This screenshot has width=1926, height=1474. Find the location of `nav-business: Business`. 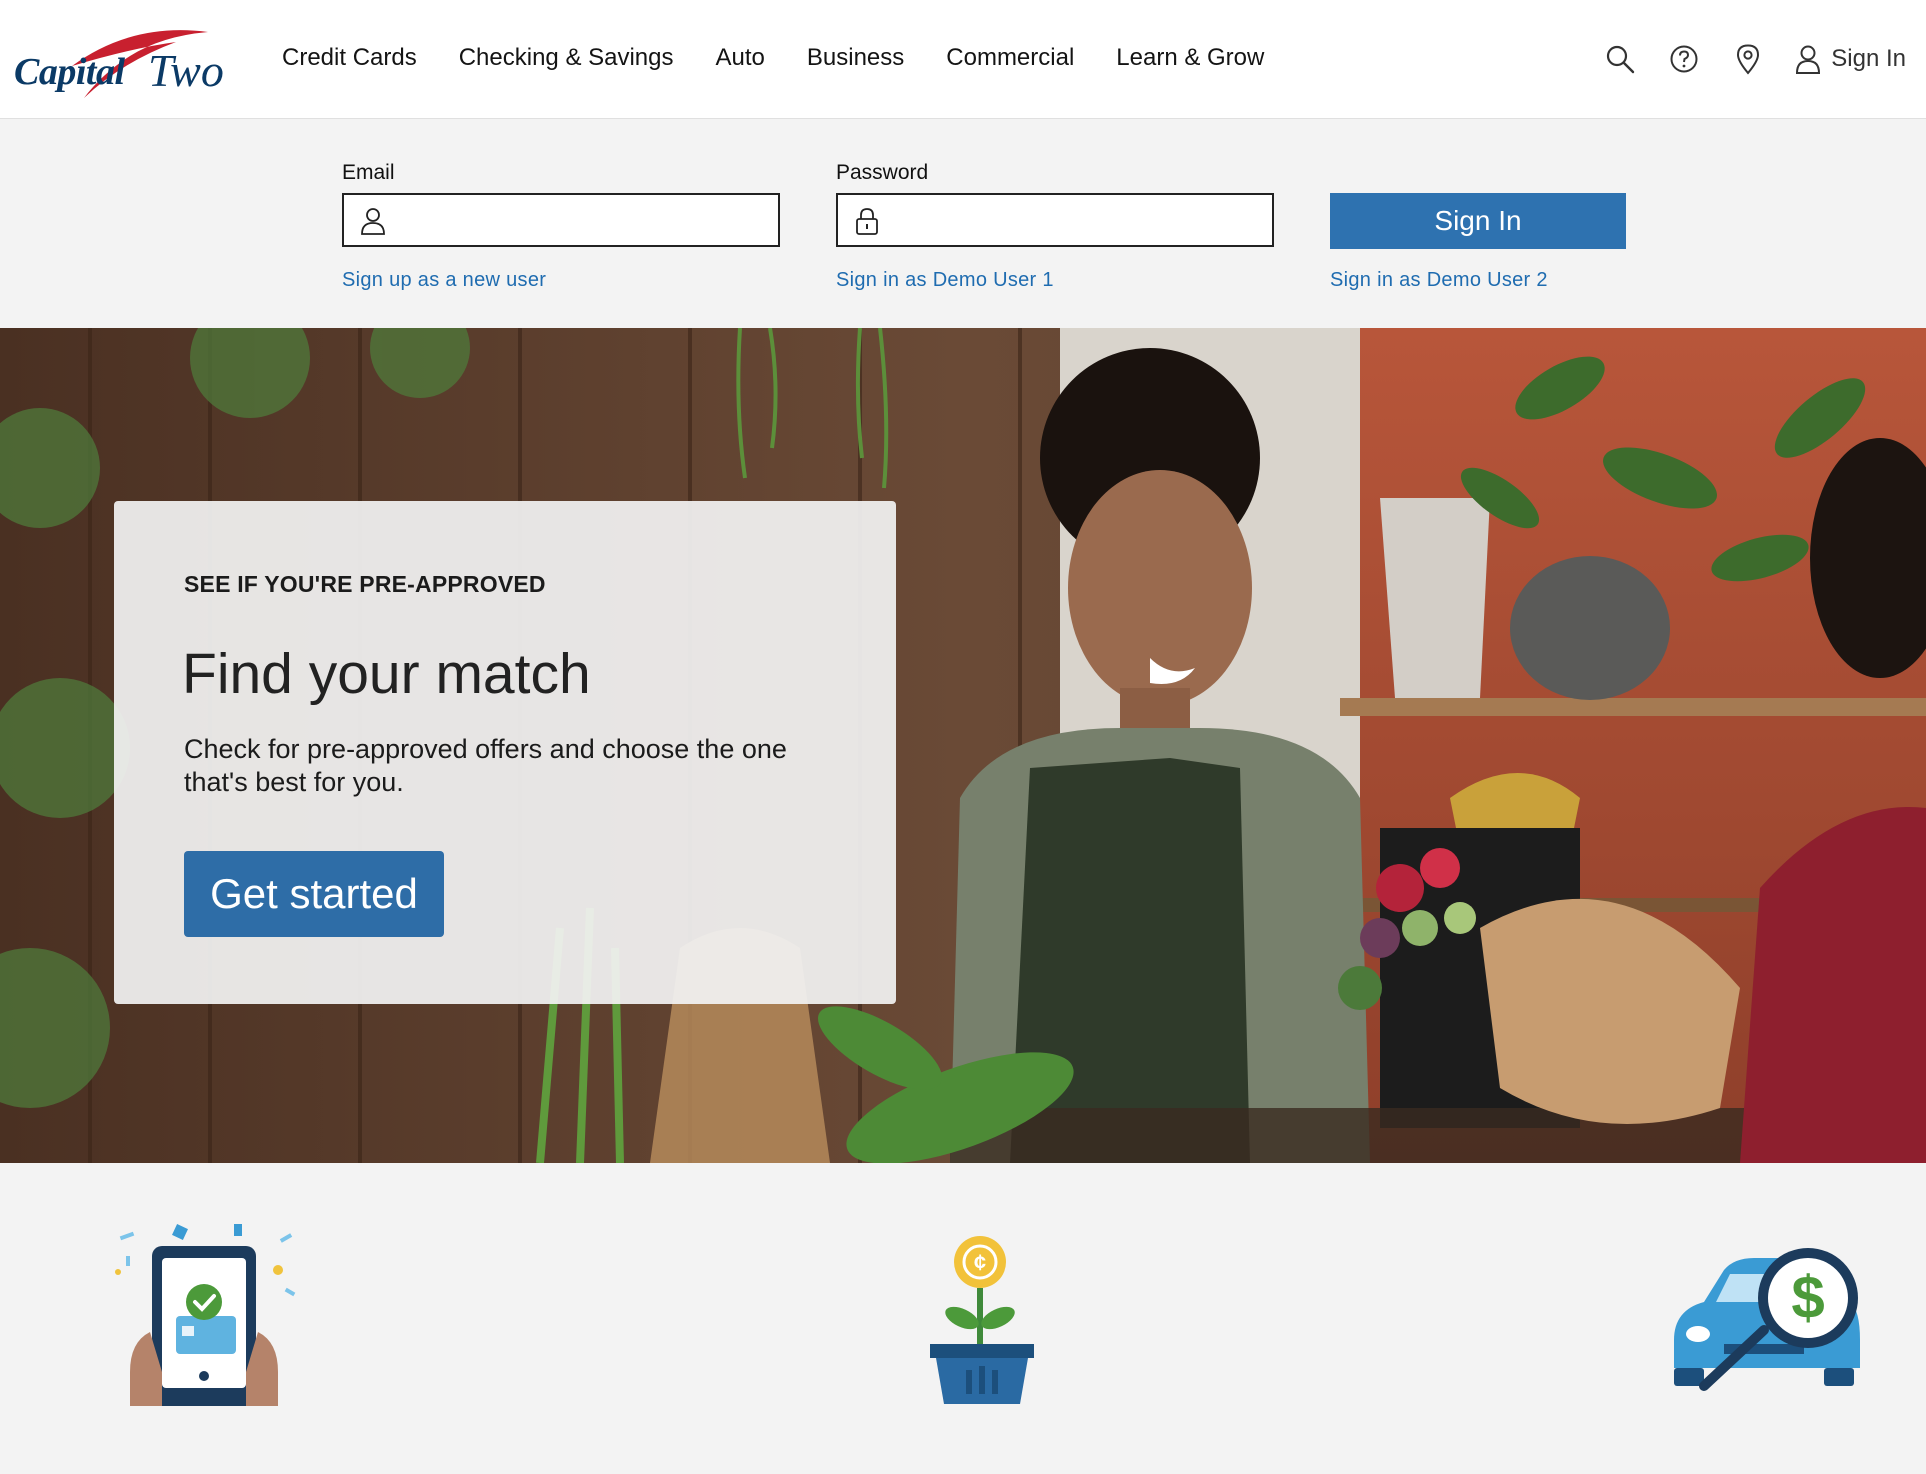

nav-business: Business is located at coordinates (855, 58).